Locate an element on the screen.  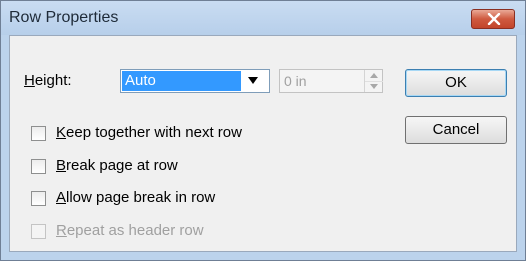
close-icon is located at coordinates (494, 19).